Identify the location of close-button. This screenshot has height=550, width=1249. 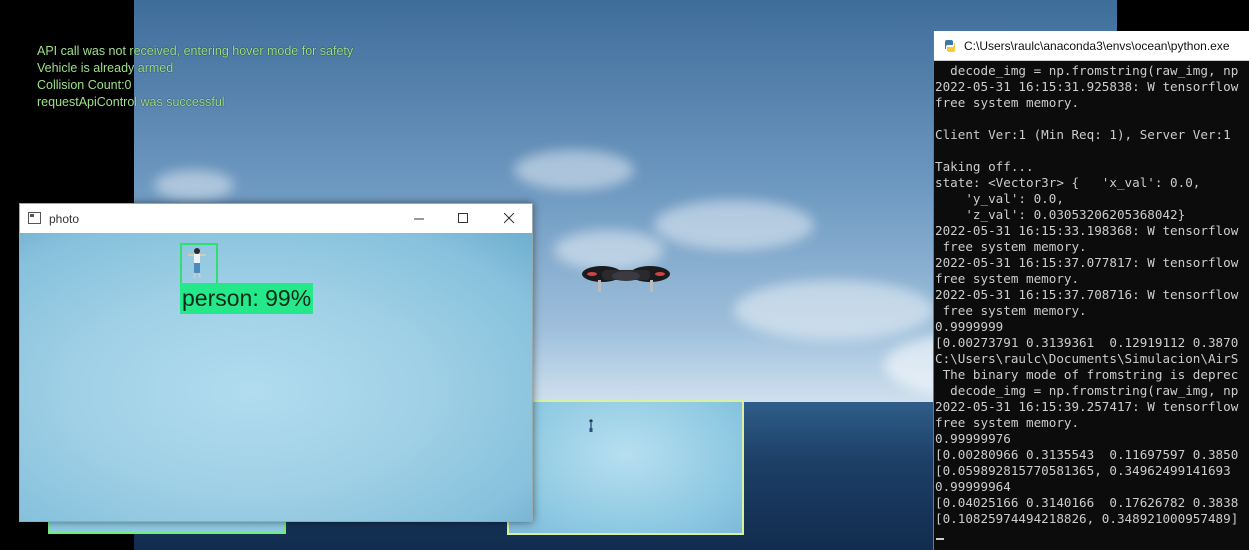
(509, 218).